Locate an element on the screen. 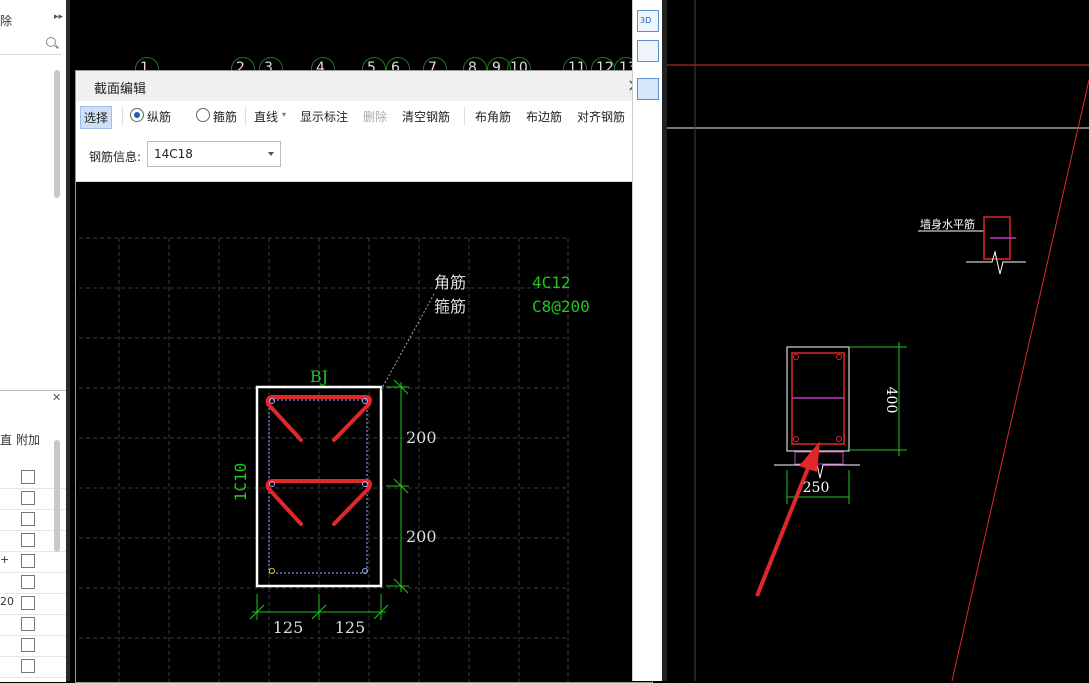 The width and height of the screenshot is (1089, 683). left-panel-scrollbar is located at coordinates (57, 134).